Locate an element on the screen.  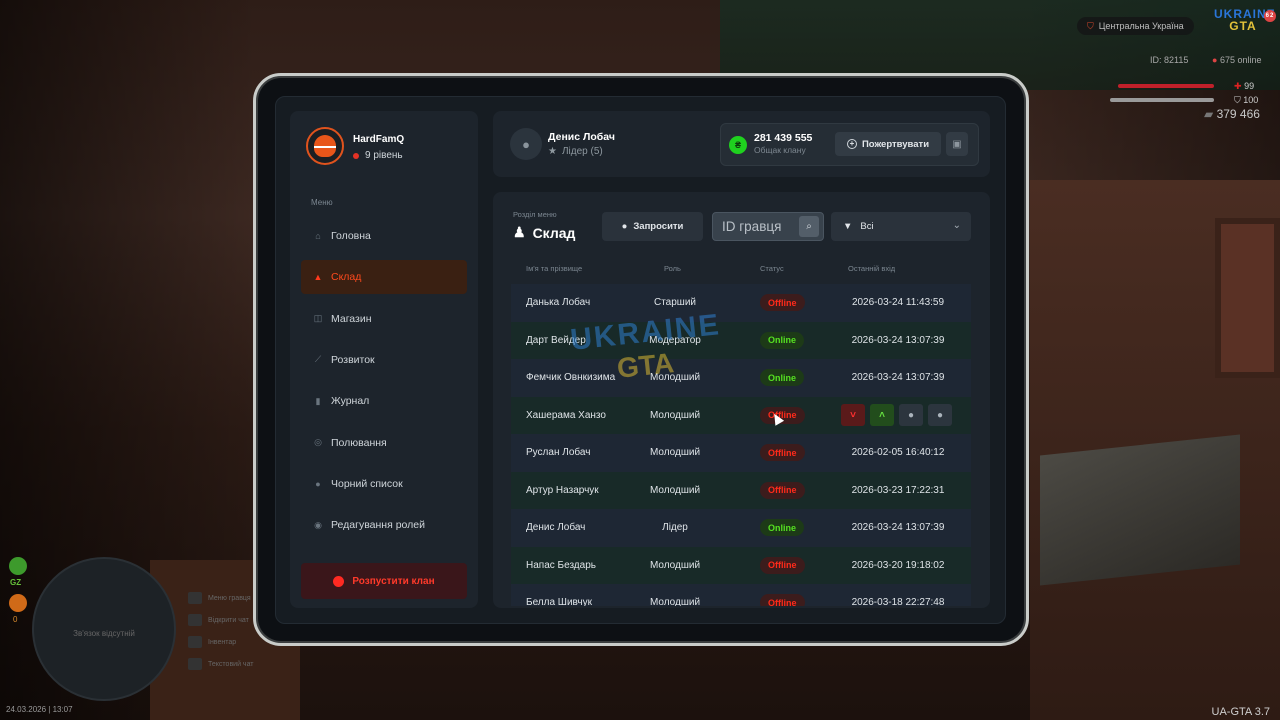
sidebar-item: ◉ Редагування ролей is located at coordinates (384, 525).